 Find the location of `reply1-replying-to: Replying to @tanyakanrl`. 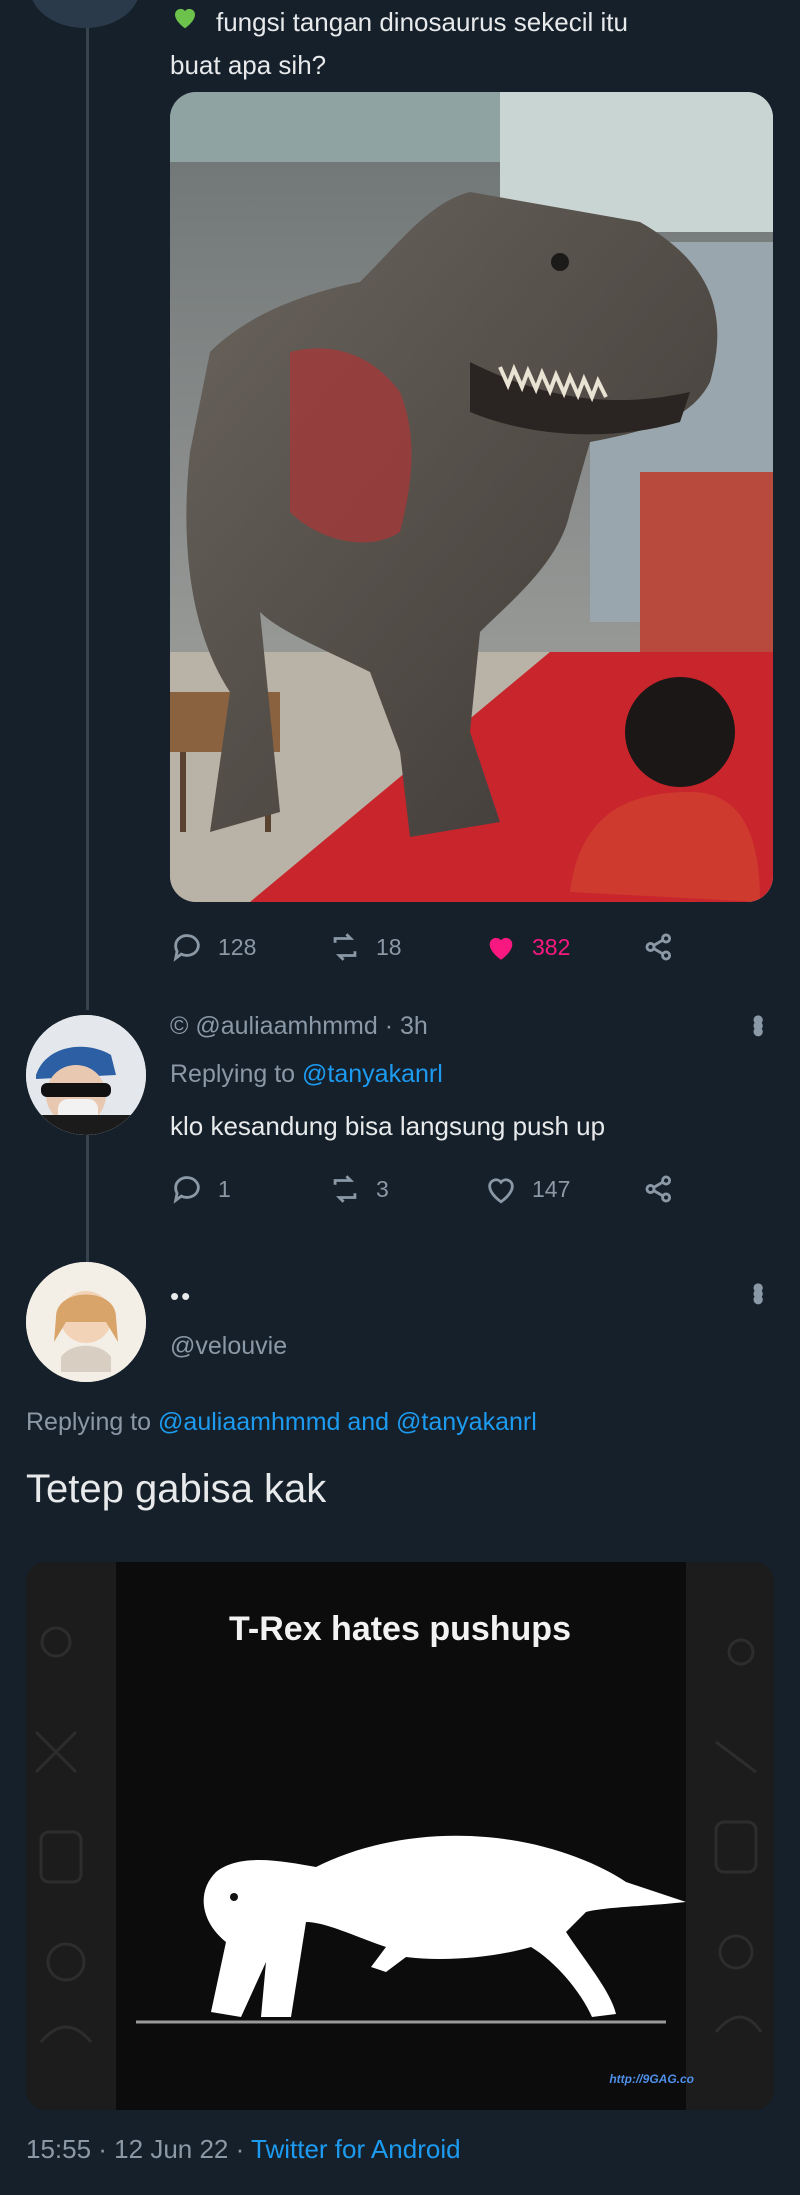

reply1-replying-to: Replying to @tanyakanrl is located at coordinates (306, 1074).